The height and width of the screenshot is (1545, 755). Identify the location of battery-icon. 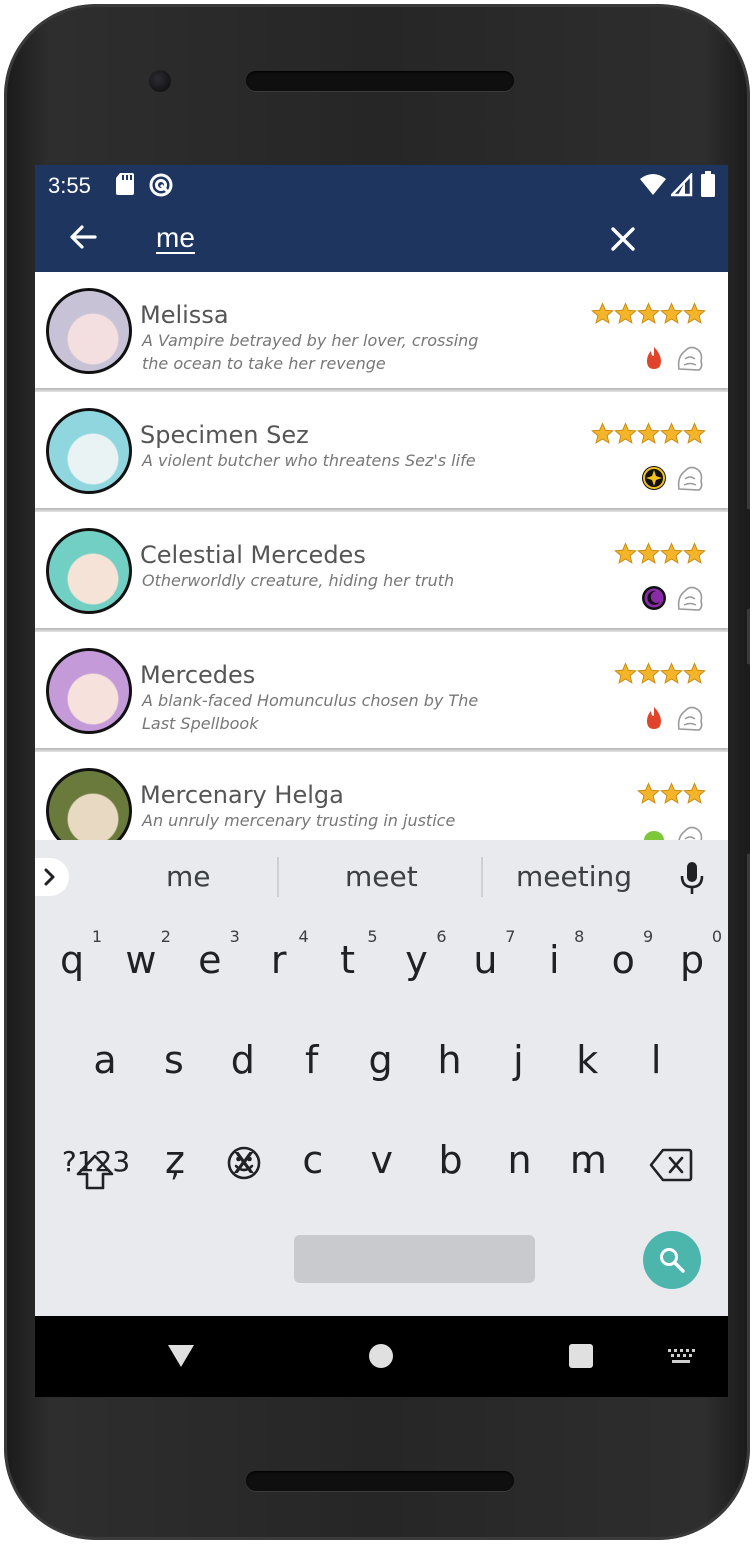
(708, 184).